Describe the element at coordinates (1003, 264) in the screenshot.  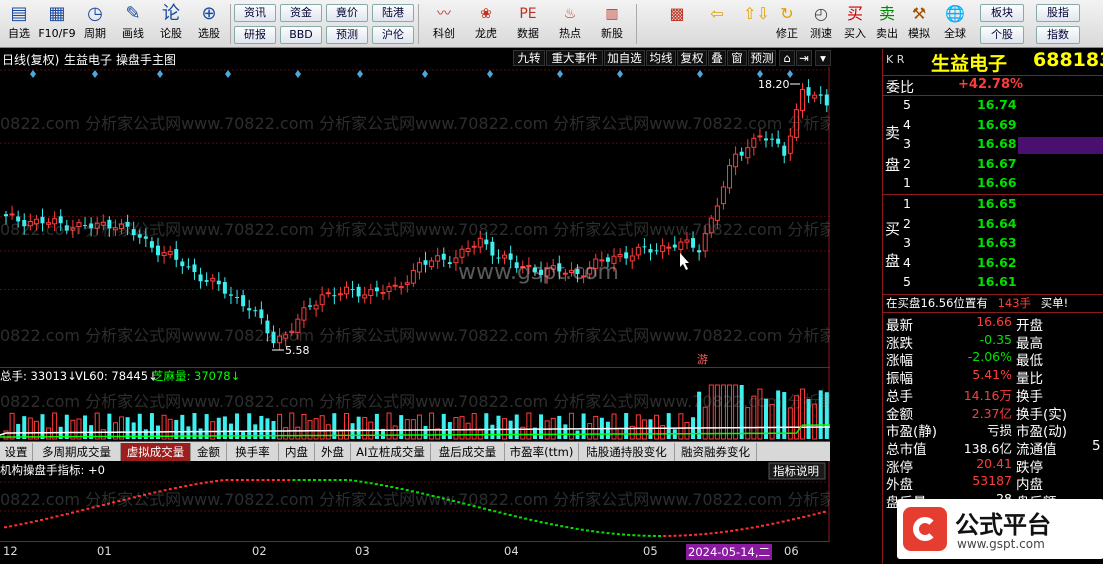
I see `buy-row-4: 4 16.62` at that location.